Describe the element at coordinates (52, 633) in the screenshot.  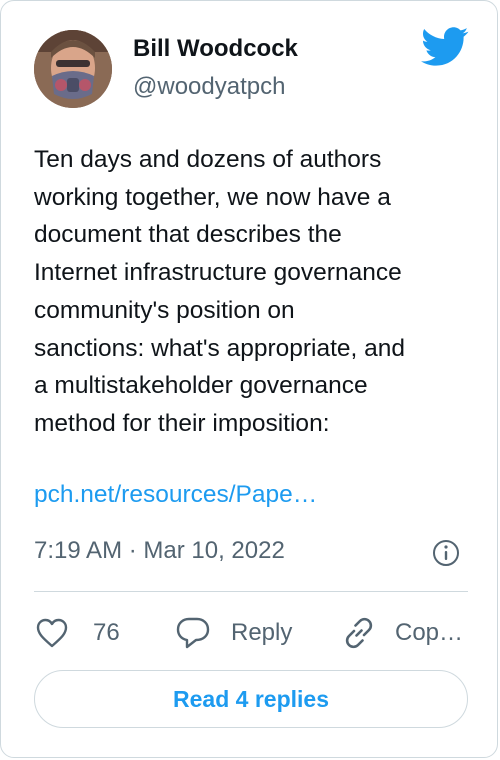
I see `heart-icon` at that location.